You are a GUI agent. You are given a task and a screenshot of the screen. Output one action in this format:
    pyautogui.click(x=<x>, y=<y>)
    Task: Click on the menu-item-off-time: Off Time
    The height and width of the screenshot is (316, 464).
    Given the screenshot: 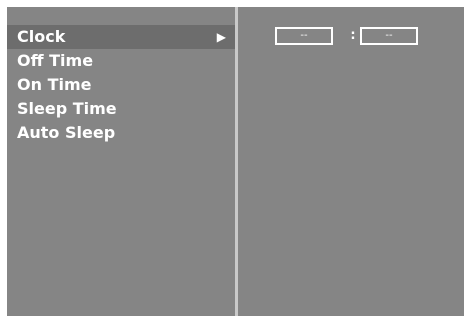 What is the action you would take?
    pyautogui.click(x=121, y=61)
    